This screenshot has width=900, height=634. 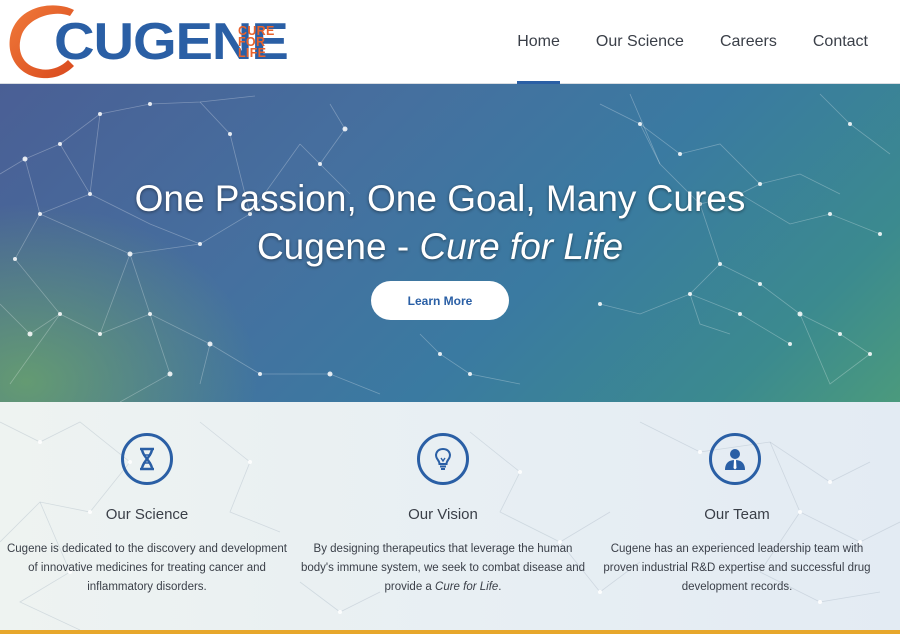 I want to click on dna-icon, so click(x=147, y=459).